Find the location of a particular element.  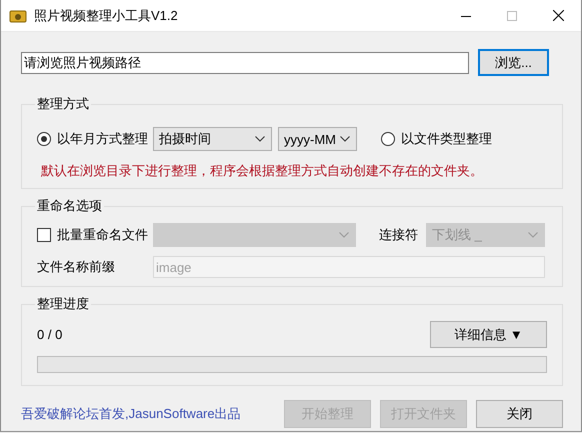

folder-camera-icon is located at coordinates (18, 15).